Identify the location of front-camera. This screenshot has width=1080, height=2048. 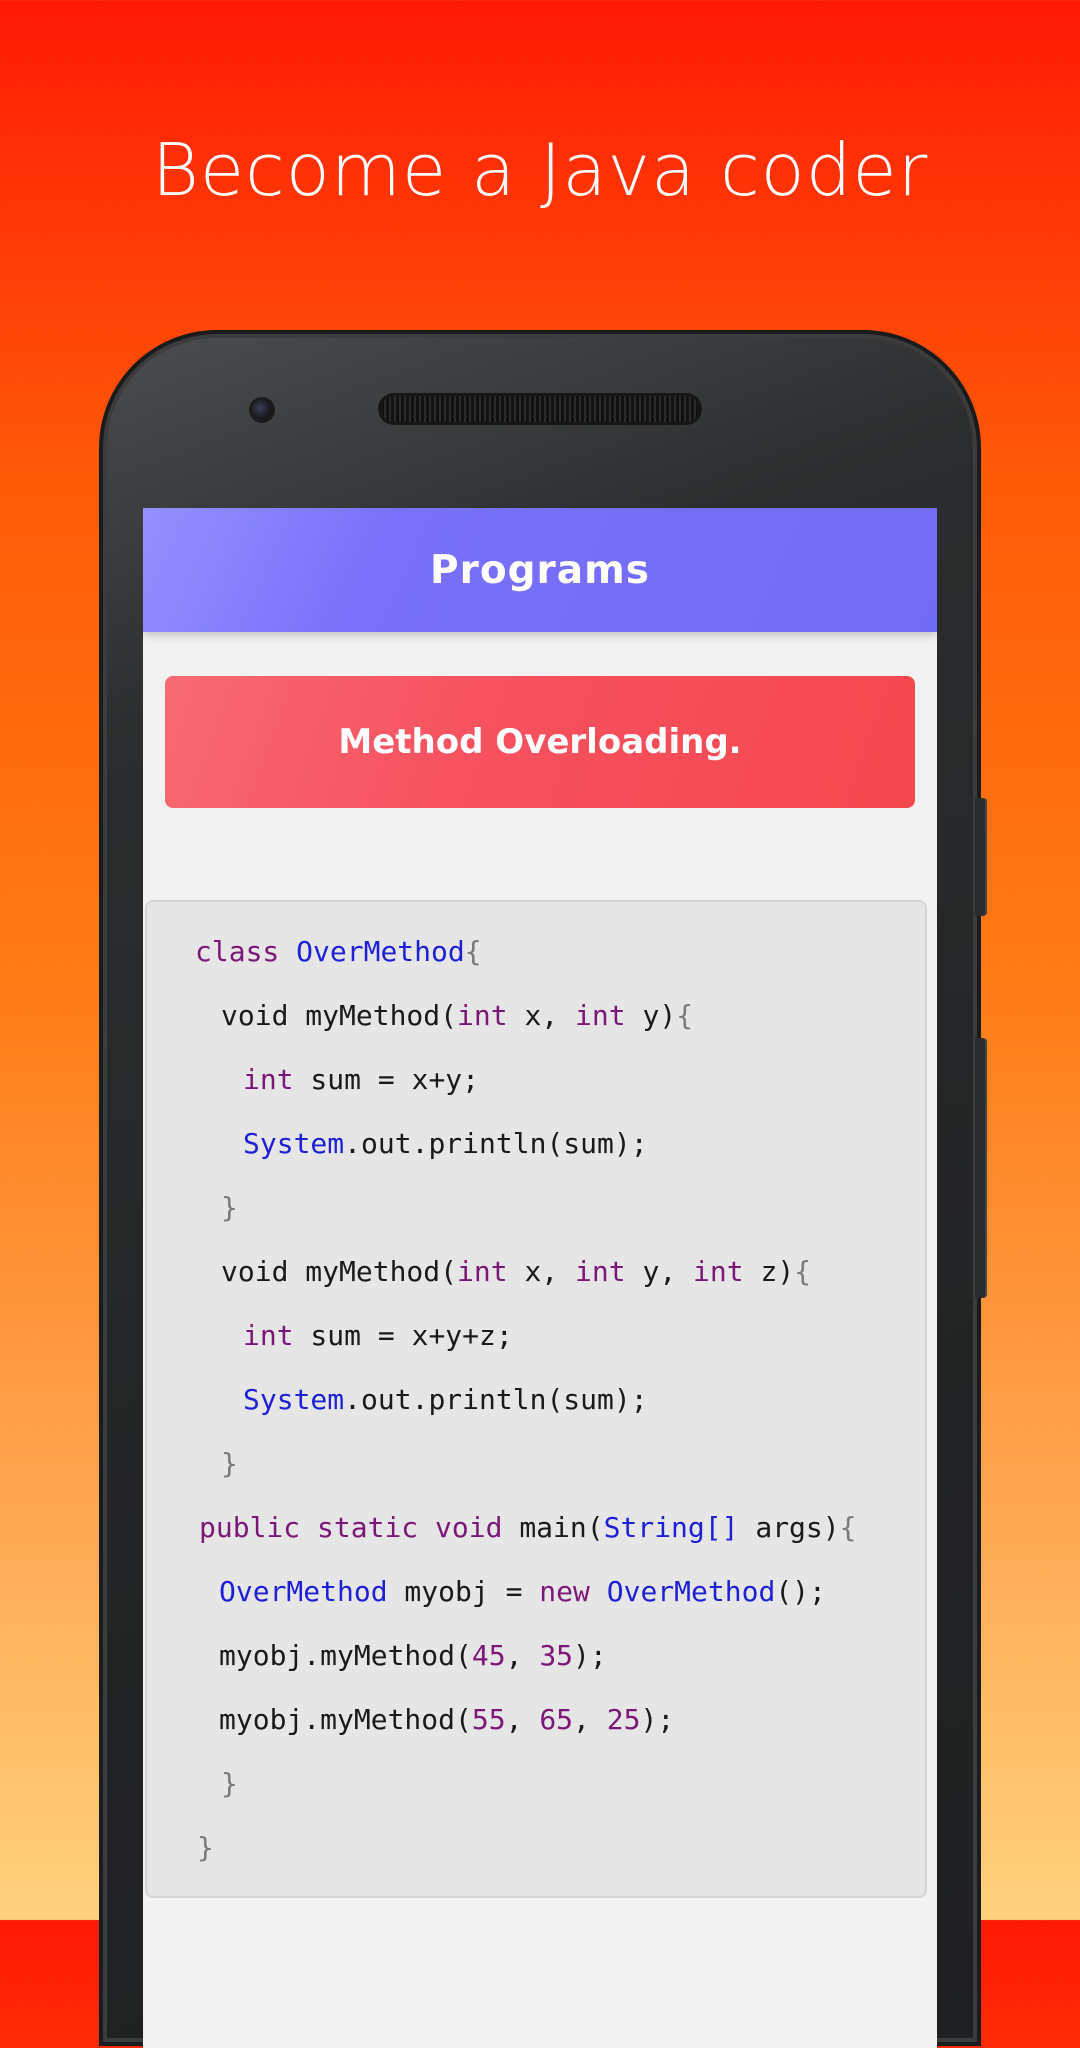
(262, 410).